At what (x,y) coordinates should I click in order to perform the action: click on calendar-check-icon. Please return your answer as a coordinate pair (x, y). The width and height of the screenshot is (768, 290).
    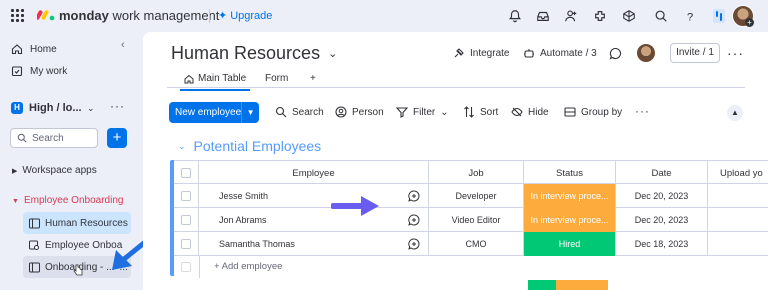
    Looking at the image, I should click on (17, 71).